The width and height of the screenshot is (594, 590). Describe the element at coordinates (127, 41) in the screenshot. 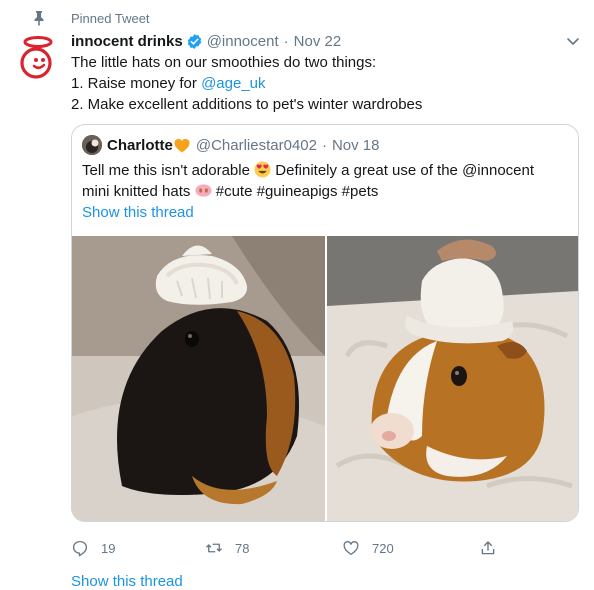

I see `display-name: innocent drinks` at that location.